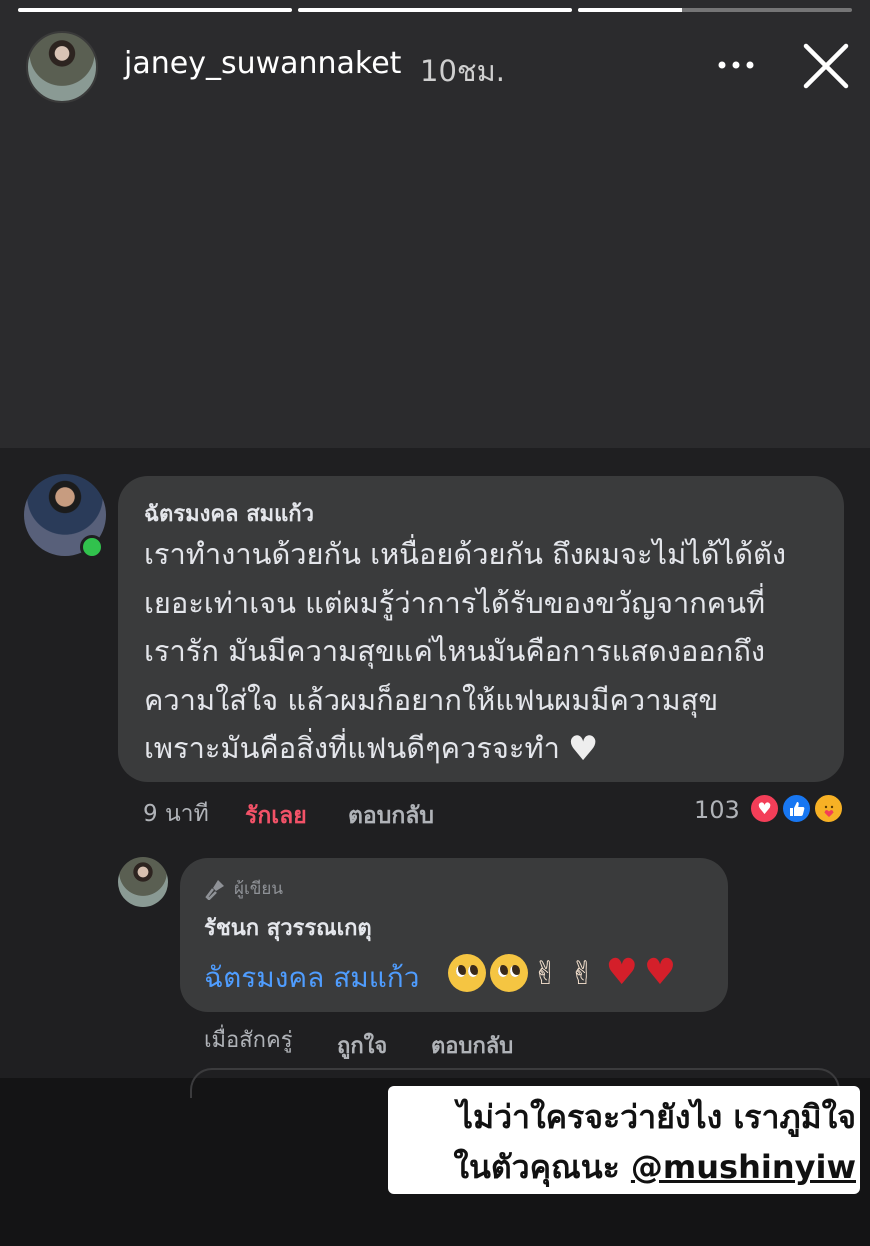  What do you see at coordinates (764, 808) in the screenshot?
I see `love-reaction-icon: ♥` at bounding box center [764, 808].